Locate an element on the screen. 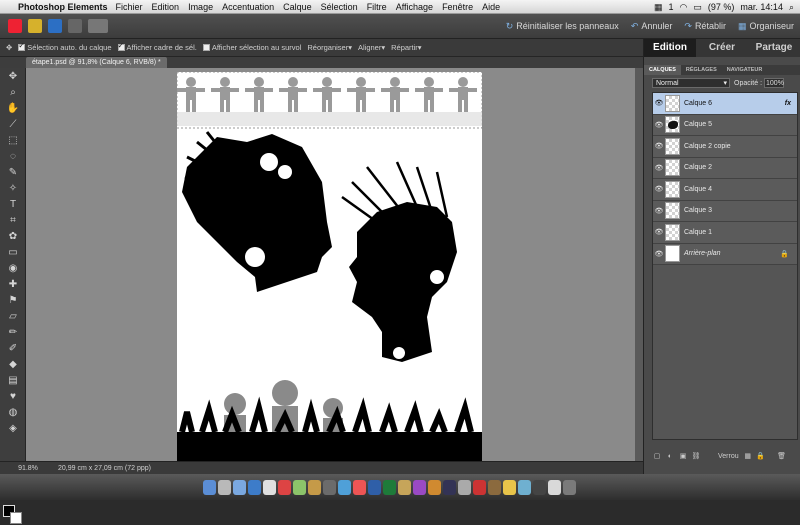 The image size is (800, 525). spot-healing-icon: ✚ is located at coordinates (13, 284).